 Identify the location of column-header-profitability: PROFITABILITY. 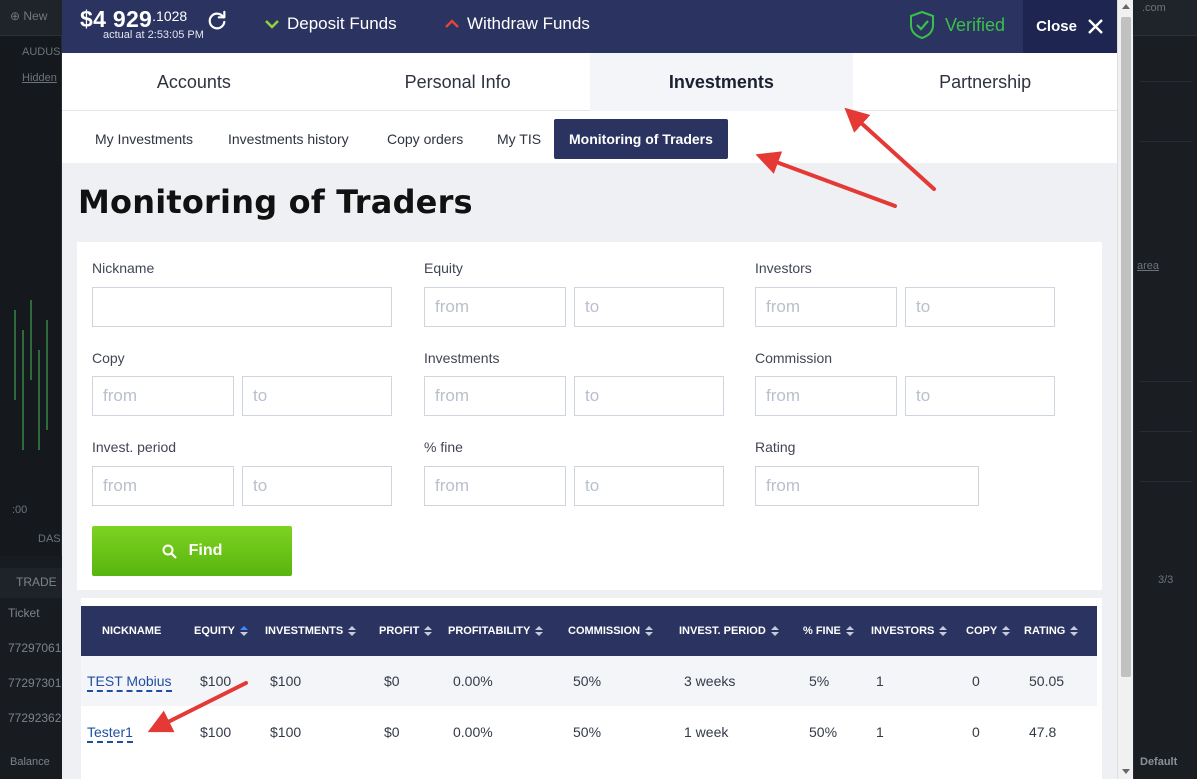
(496, 631).